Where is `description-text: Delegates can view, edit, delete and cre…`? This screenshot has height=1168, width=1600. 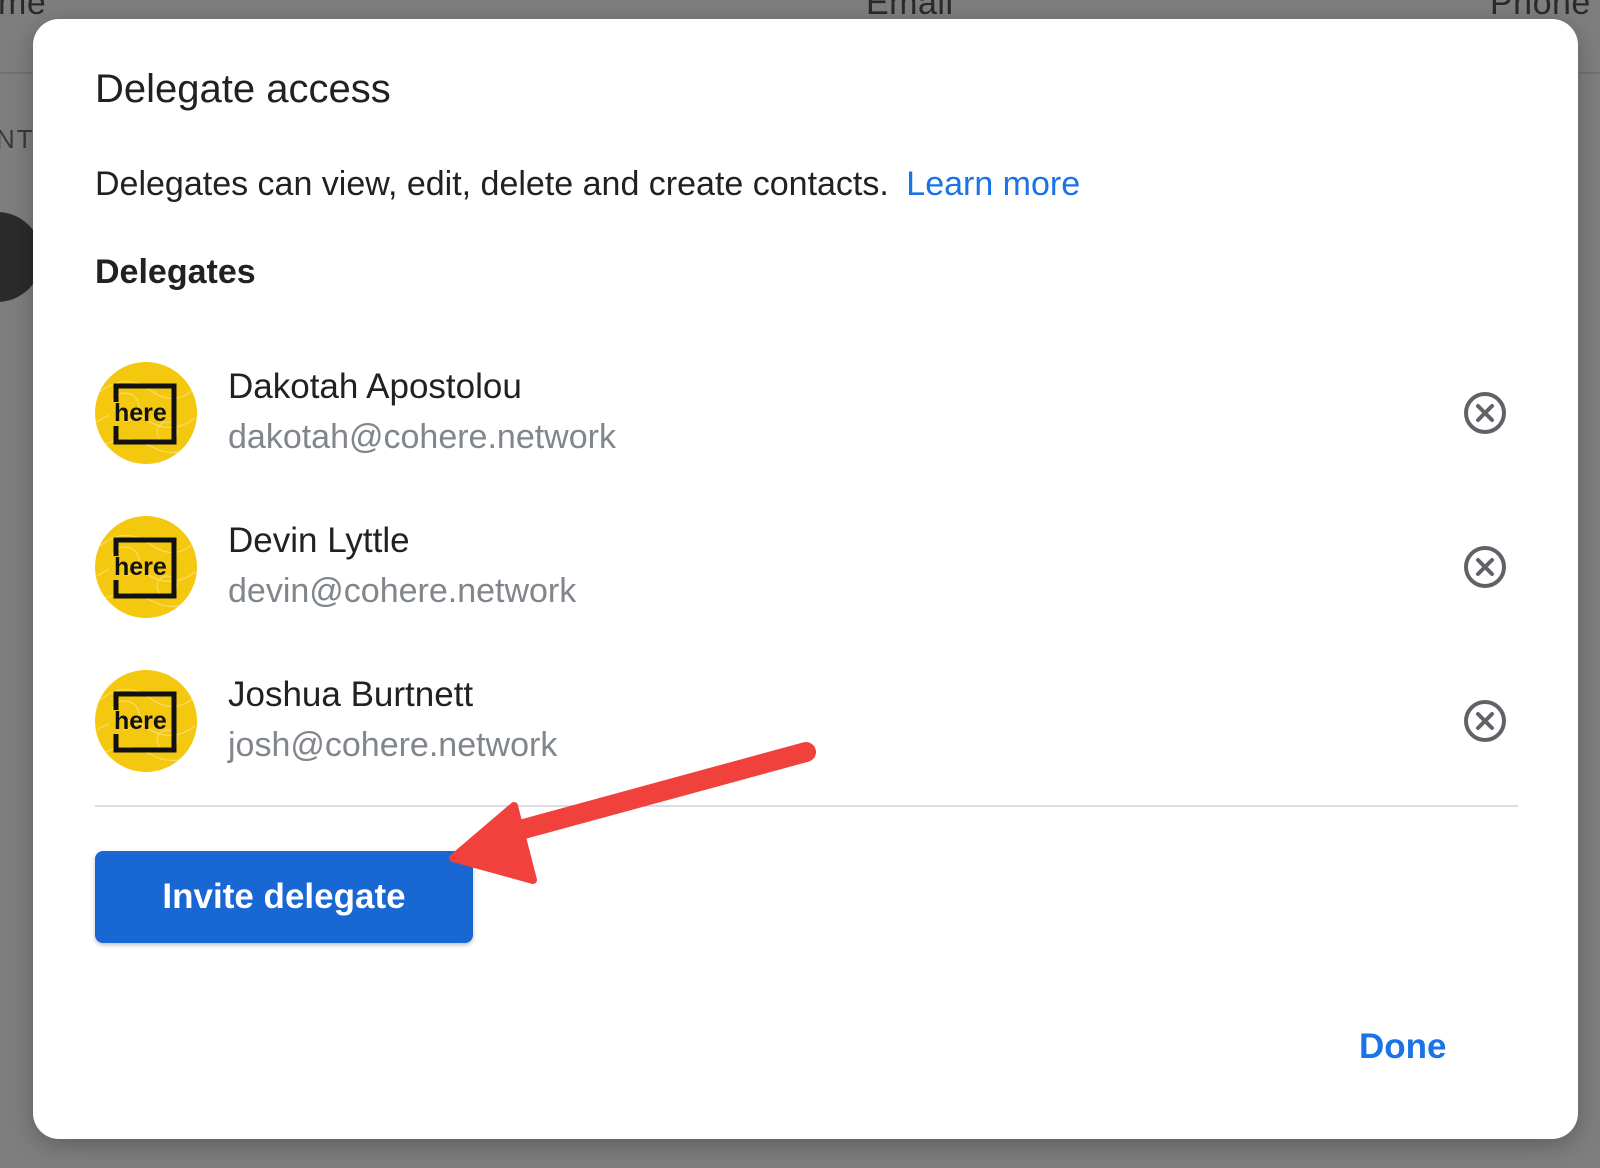 description-text: Delegates can view, edit, delete and cre… is located at coordinates (492, 184).